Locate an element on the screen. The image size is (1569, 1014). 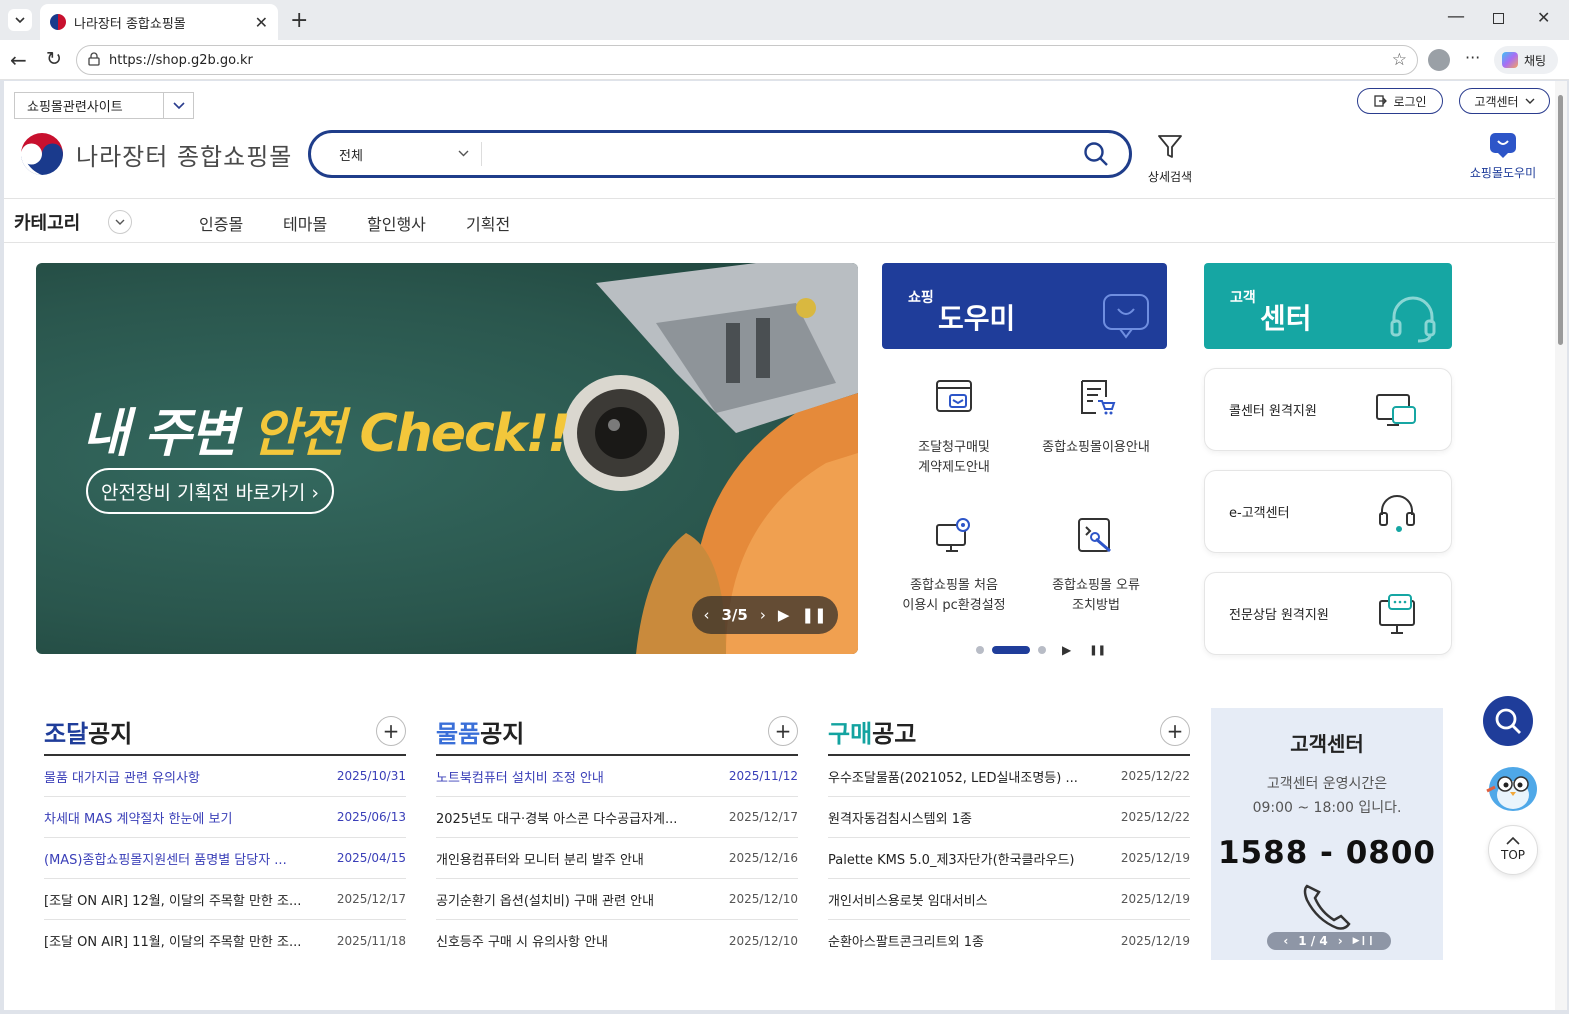
related-sites-select: 쇼핑몰관련사이트 is located at coordinates (104, 105).